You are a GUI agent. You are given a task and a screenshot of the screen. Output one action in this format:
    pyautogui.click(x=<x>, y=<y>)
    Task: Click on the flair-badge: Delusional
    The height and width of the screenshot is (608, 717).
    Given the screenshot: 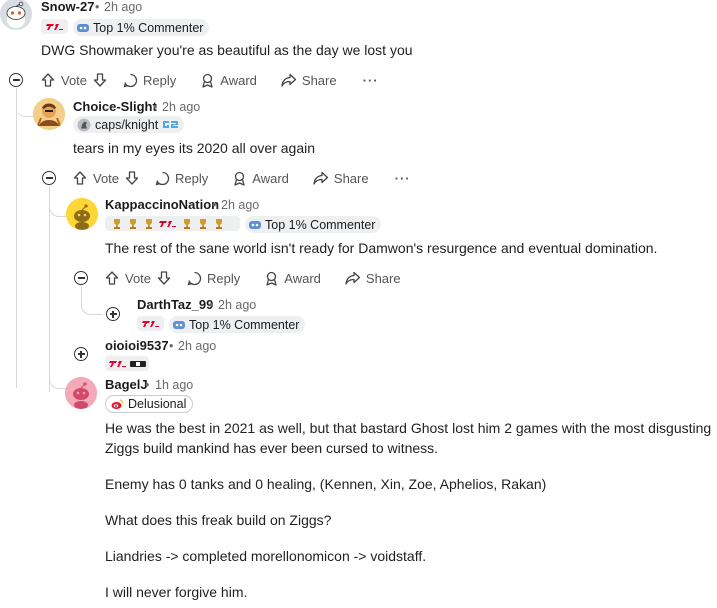 What is the action you would take?
    pyautogui.click(x=149, y=404)
    